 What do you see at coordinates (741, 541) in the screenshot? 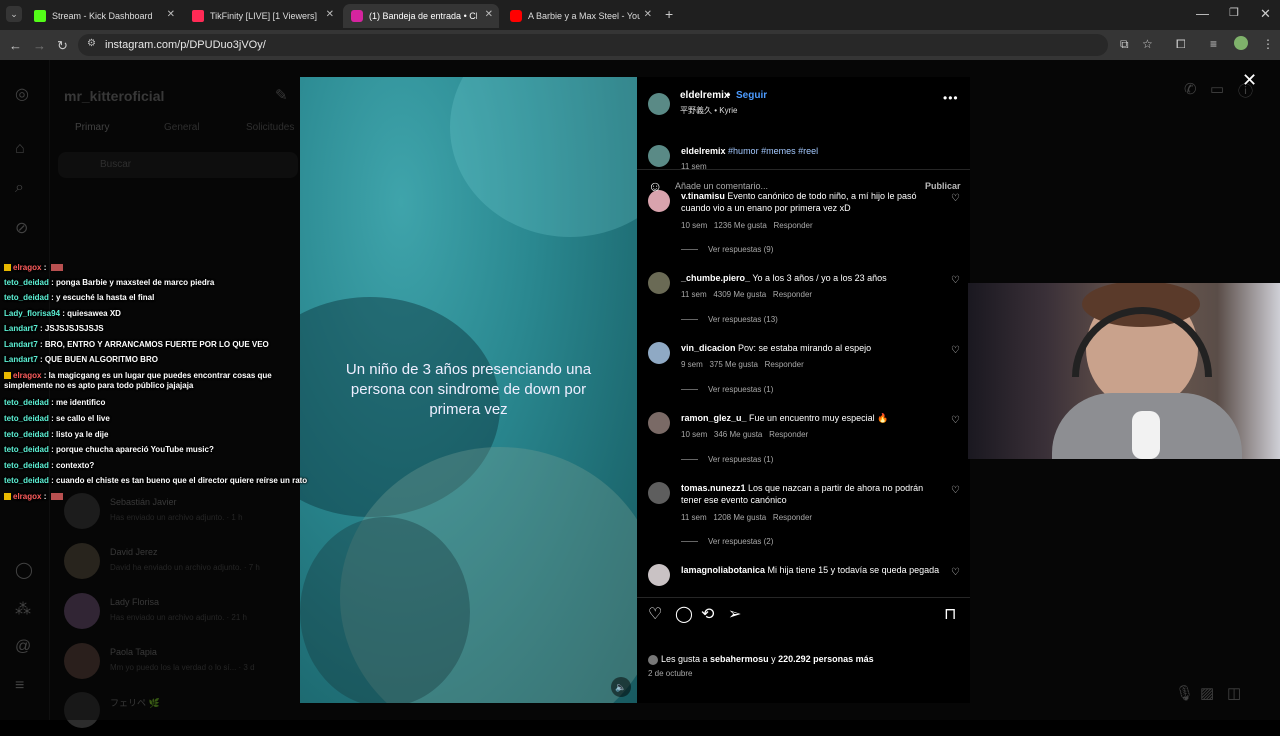
I see `view-replies-label: Ver respuestas (2)` at bounding box center [741, 541].